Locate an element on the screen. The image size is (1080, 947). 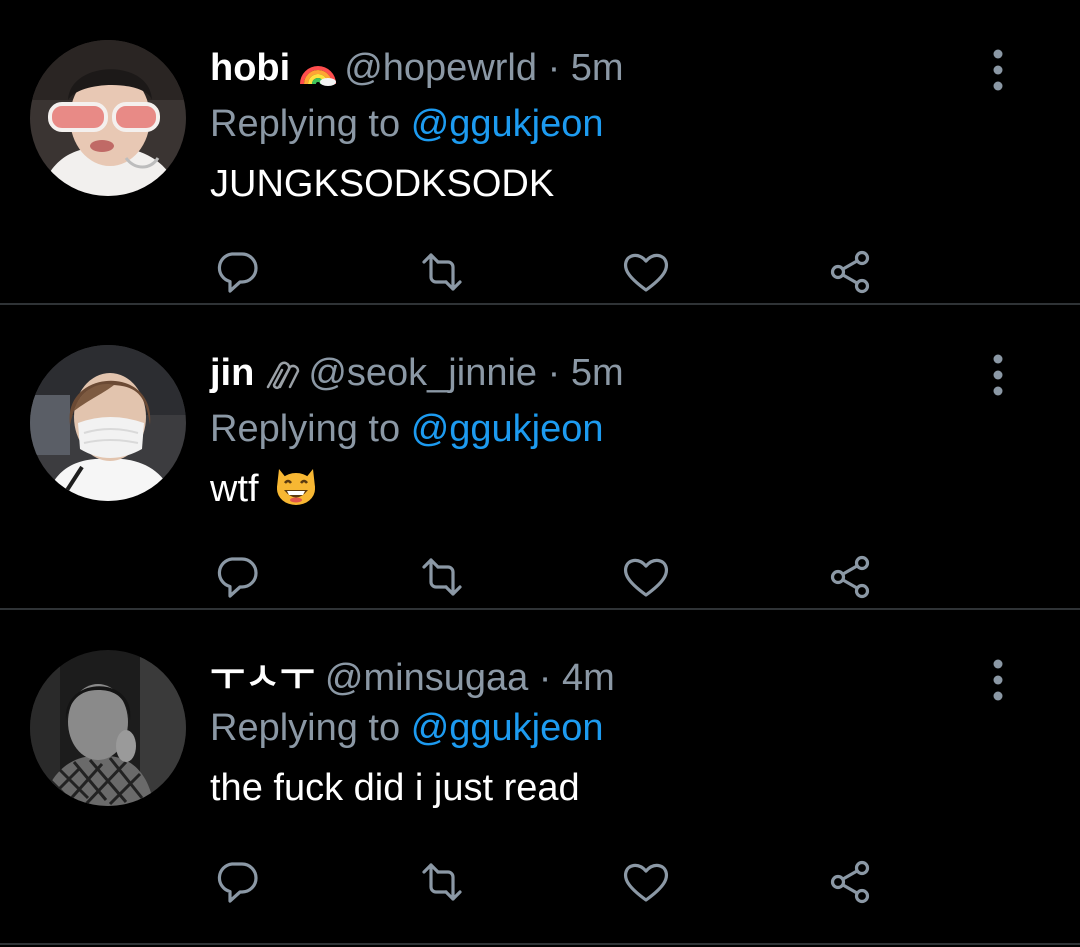
tweet-header: hobi @hopewrld · 5m is located at coordinates (585, 71).